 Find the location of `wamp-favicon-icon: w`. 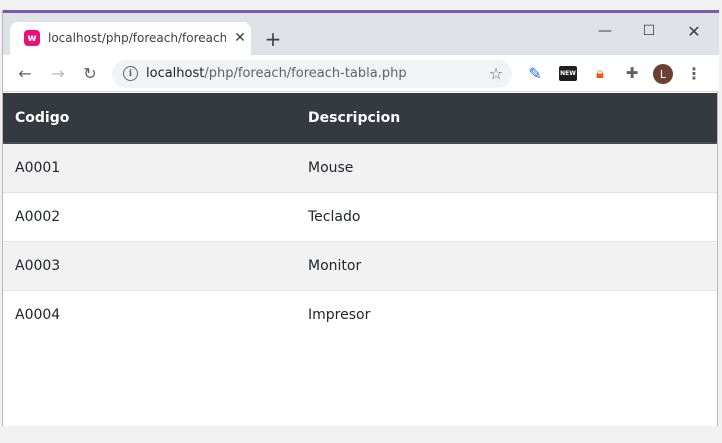

wamp-favicon-icon: w is located at coordinates (32, 38).